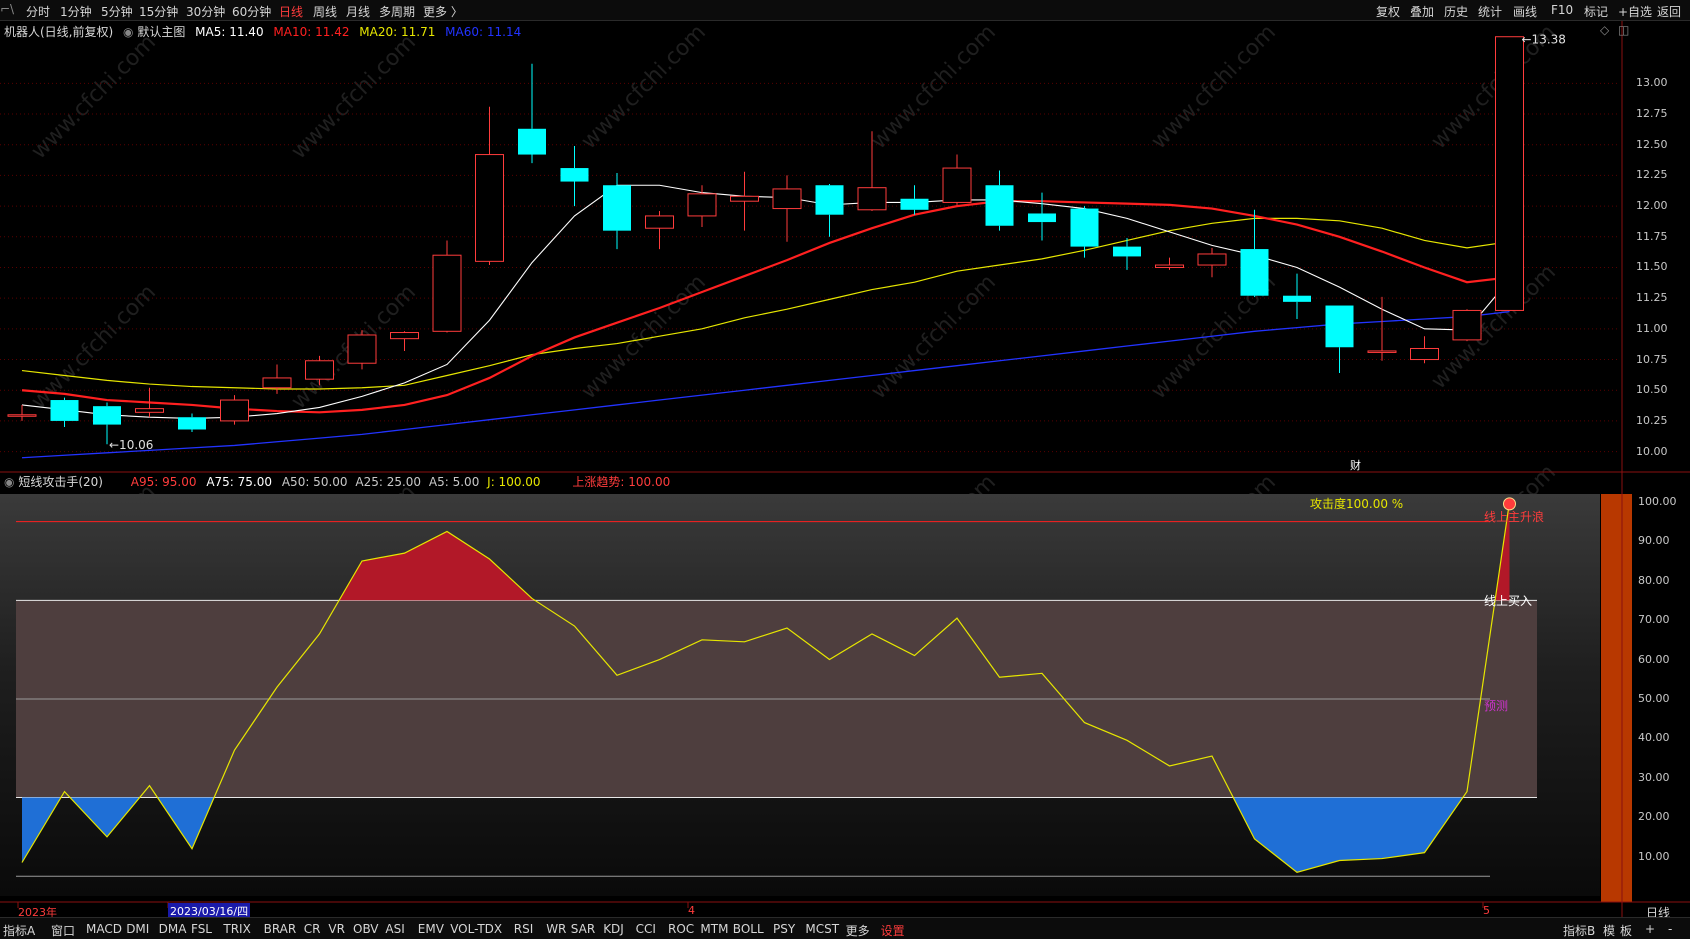 The width and height of the screenshot is (1690, 939). Describe the element at coordinates (1652, 390) in the screenshot. I see `price-tick-label: 10.50` at that location.